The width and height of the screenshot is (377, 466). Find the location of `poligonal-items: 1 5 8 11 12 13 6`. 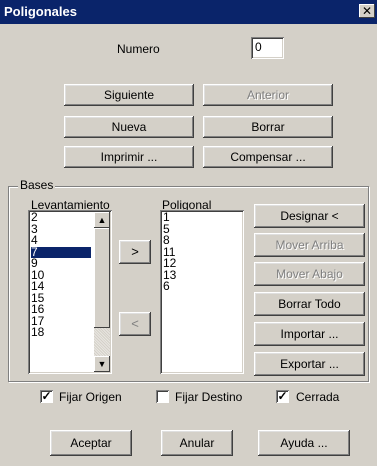

poligonal-items: 1 5 8 11 12 13 6 is located at coordinates (202, 252).